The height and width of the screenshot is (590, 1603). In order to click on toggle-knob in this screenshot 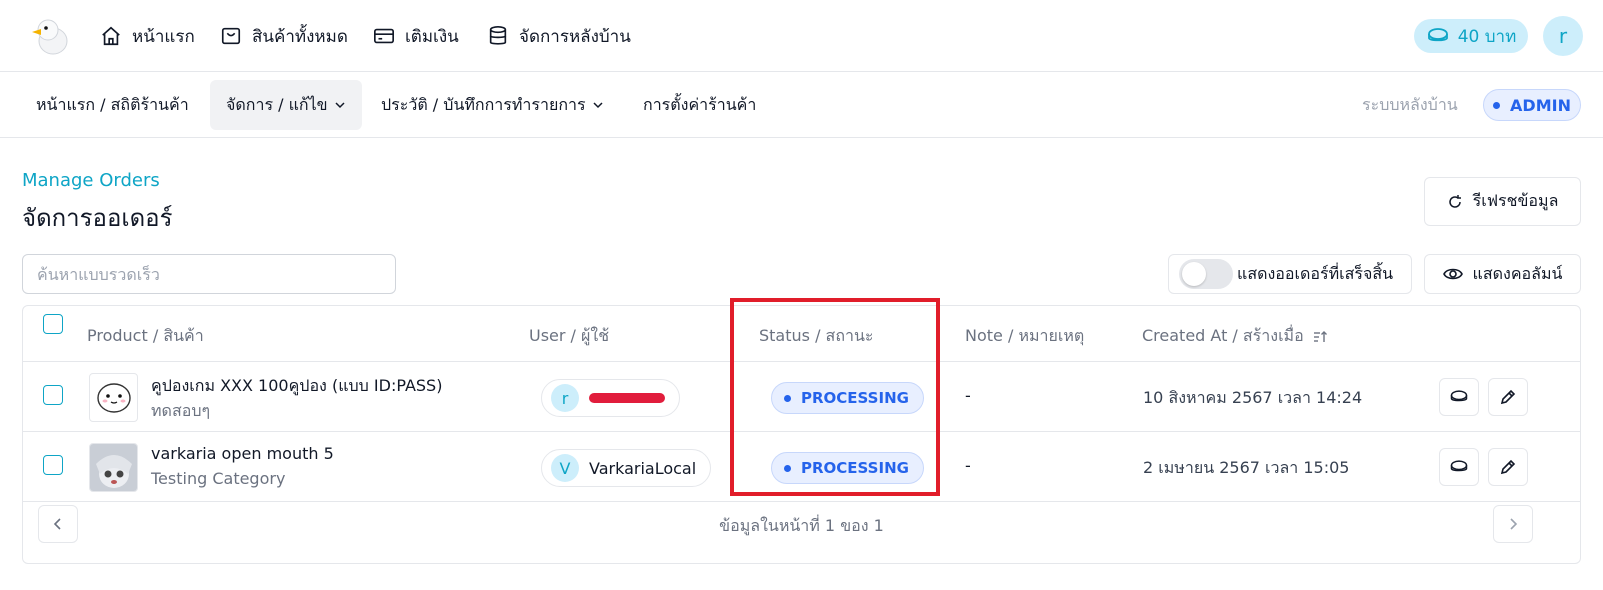, I will do `click(1194, 274)`.